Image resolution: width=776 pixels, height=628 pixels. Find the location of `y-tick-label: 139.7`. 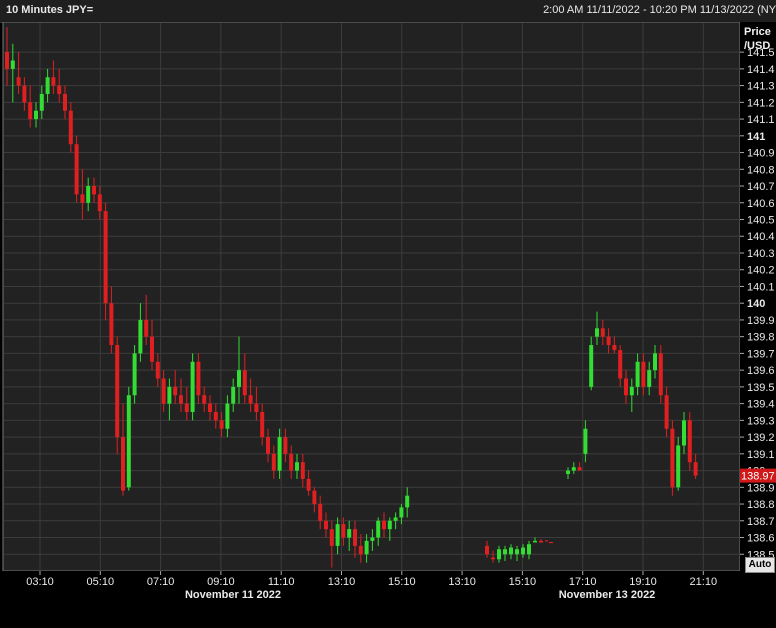

y-tick-label: 139.7 is located at coordinates (761, 354).